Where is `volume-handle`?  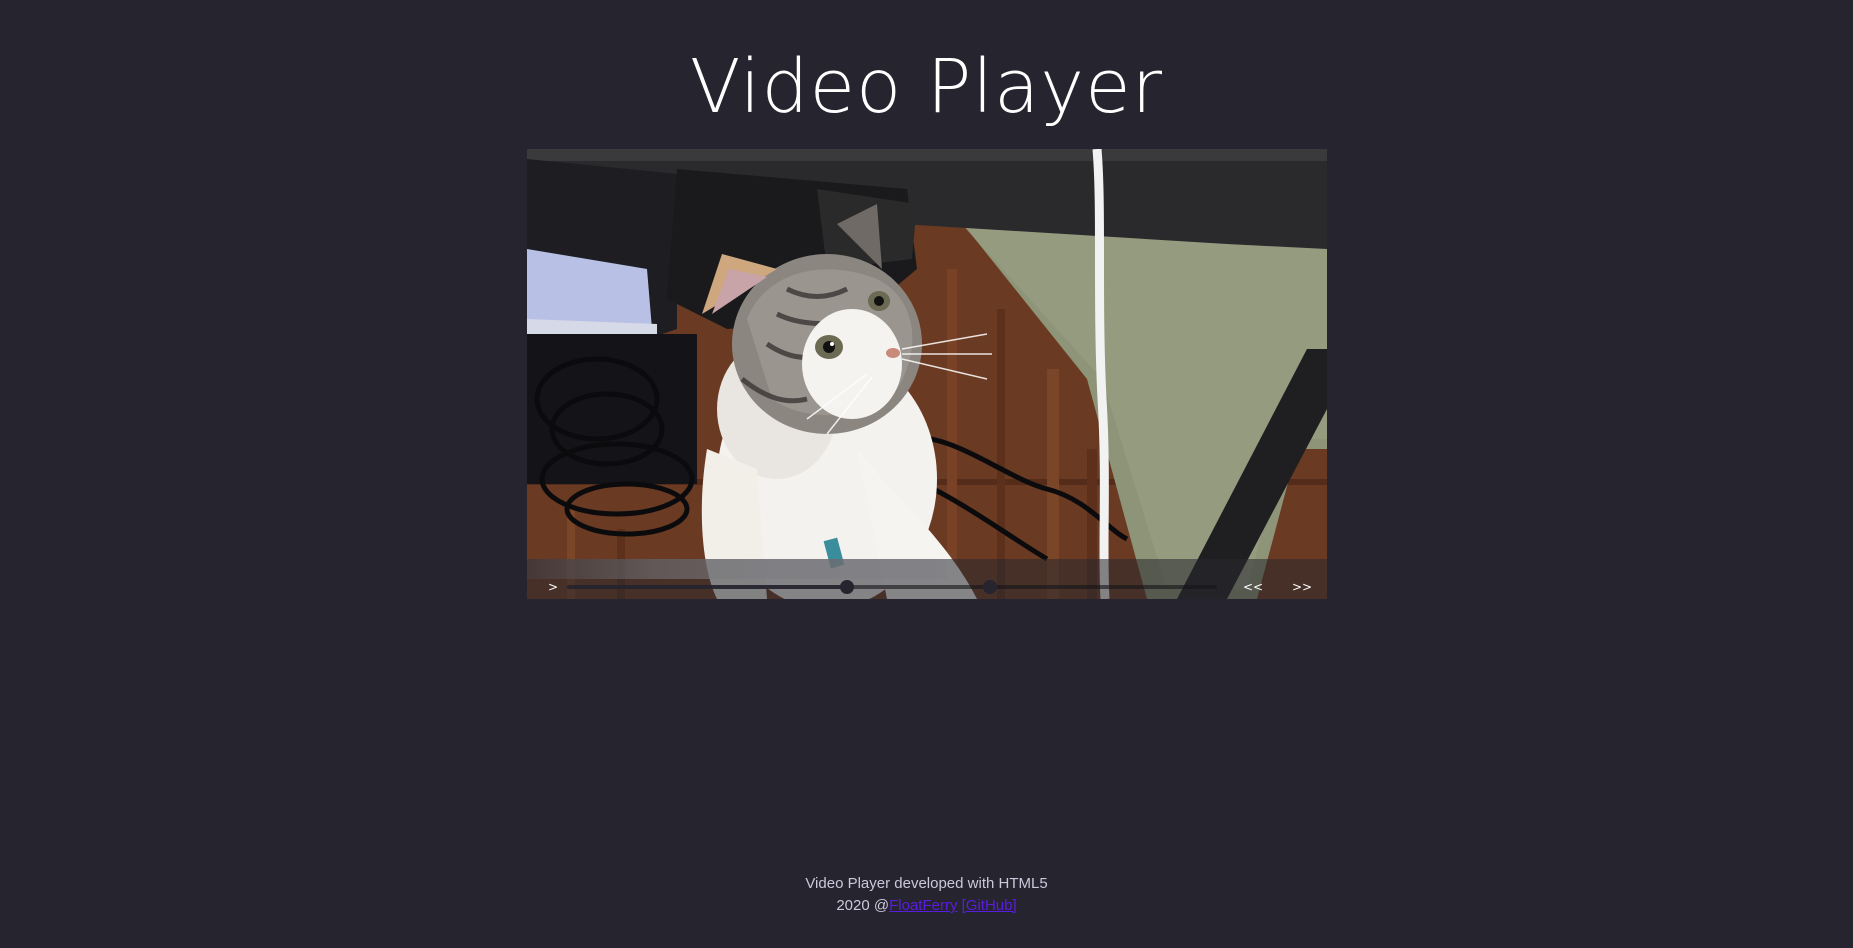 volume-handle is located at coordinates (989, 587).